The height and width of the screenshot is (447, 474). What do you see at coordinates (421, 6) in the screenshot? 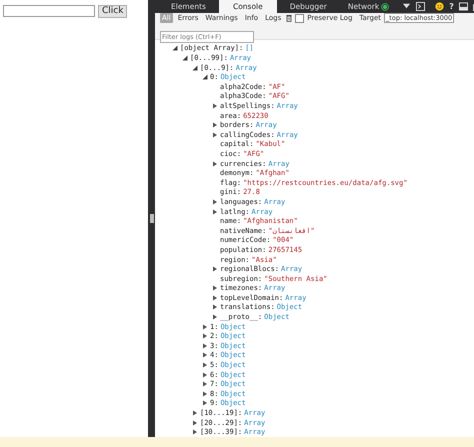
I see `console-prompt-icon` at bounding box center [421, 6].